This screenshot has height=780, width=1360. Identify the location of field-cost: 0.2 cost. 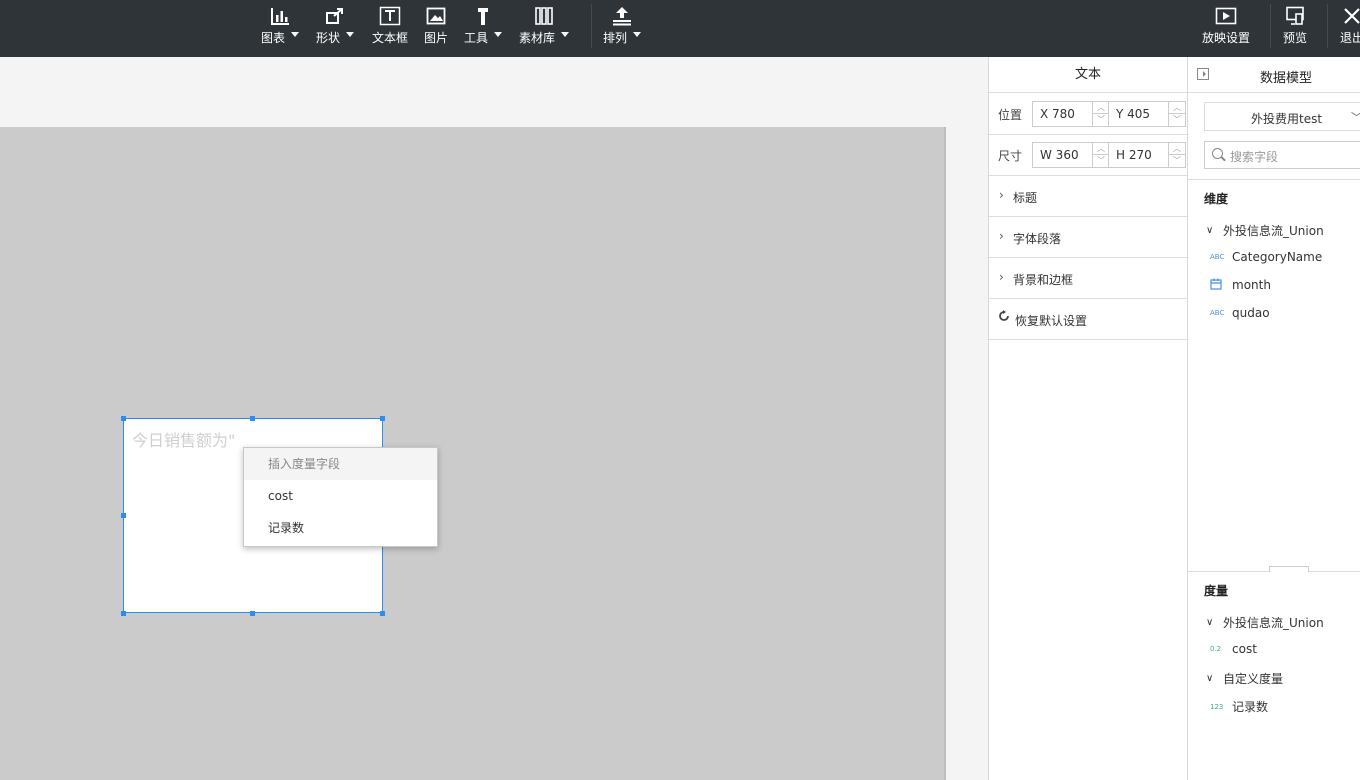
(1233, 649).